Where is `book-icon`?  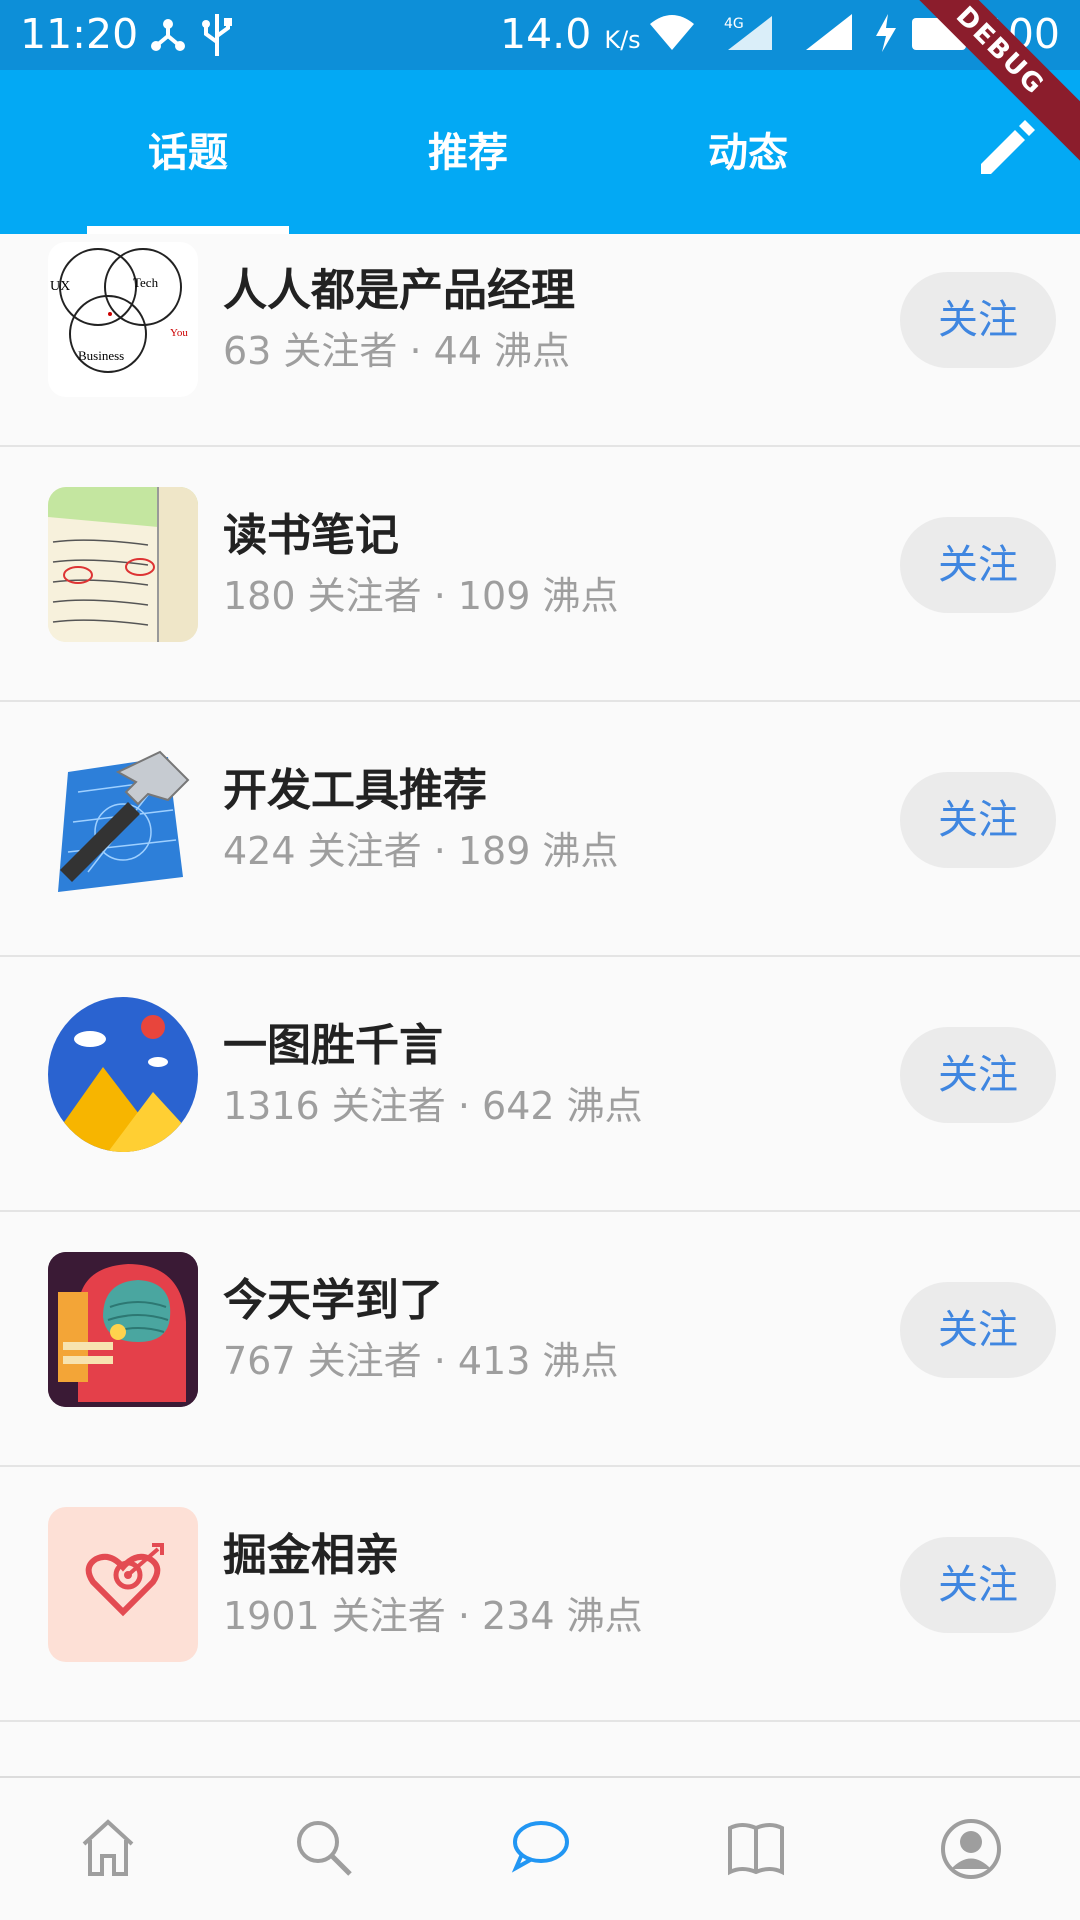 book-icon is located at coordinates (756, 1850).